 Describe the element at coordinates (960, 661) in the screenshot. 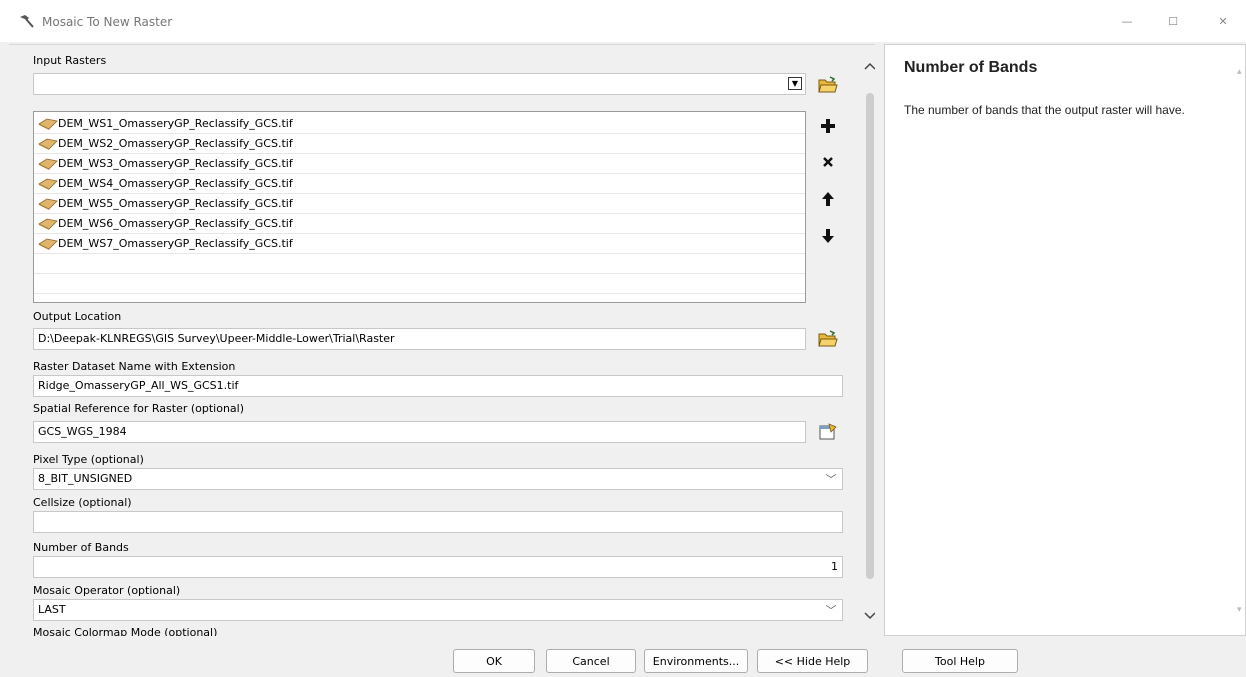

I see `tool-help-button: Tool Help` at that location.